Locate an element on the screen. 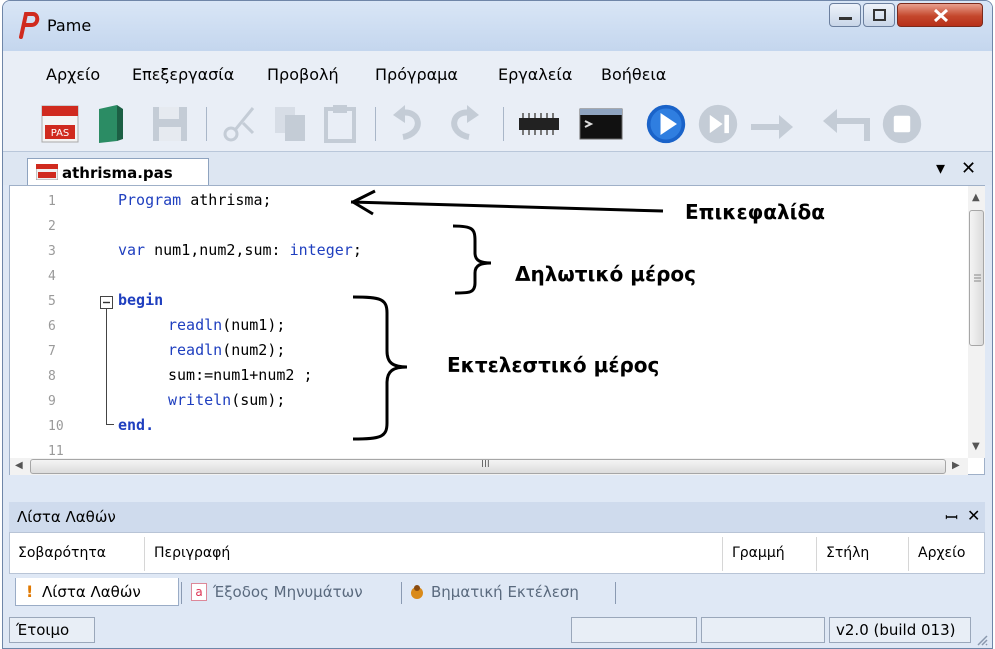 This screenshot has height=649, width=995. tab-step-execution: Βηματική Εκτέλεση is located at coordinates (510, 592).